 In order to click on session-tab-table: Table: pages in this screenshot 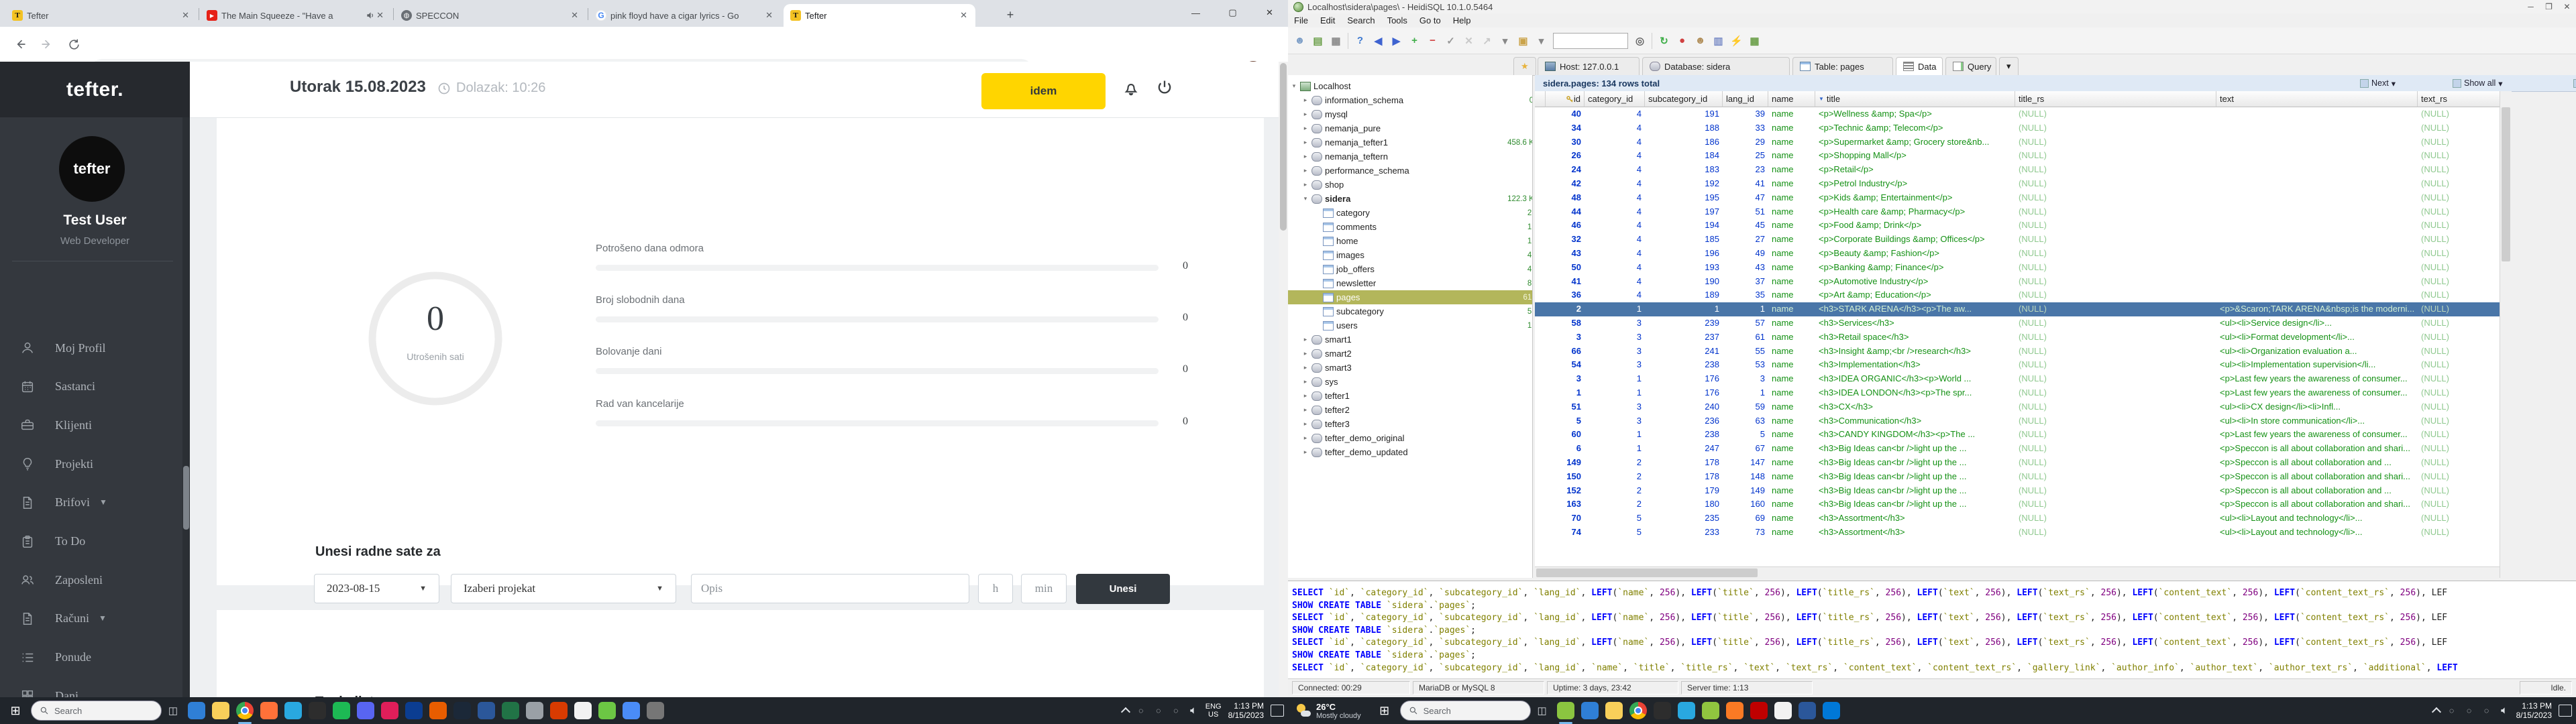, I will do `click(1842, 66)`.